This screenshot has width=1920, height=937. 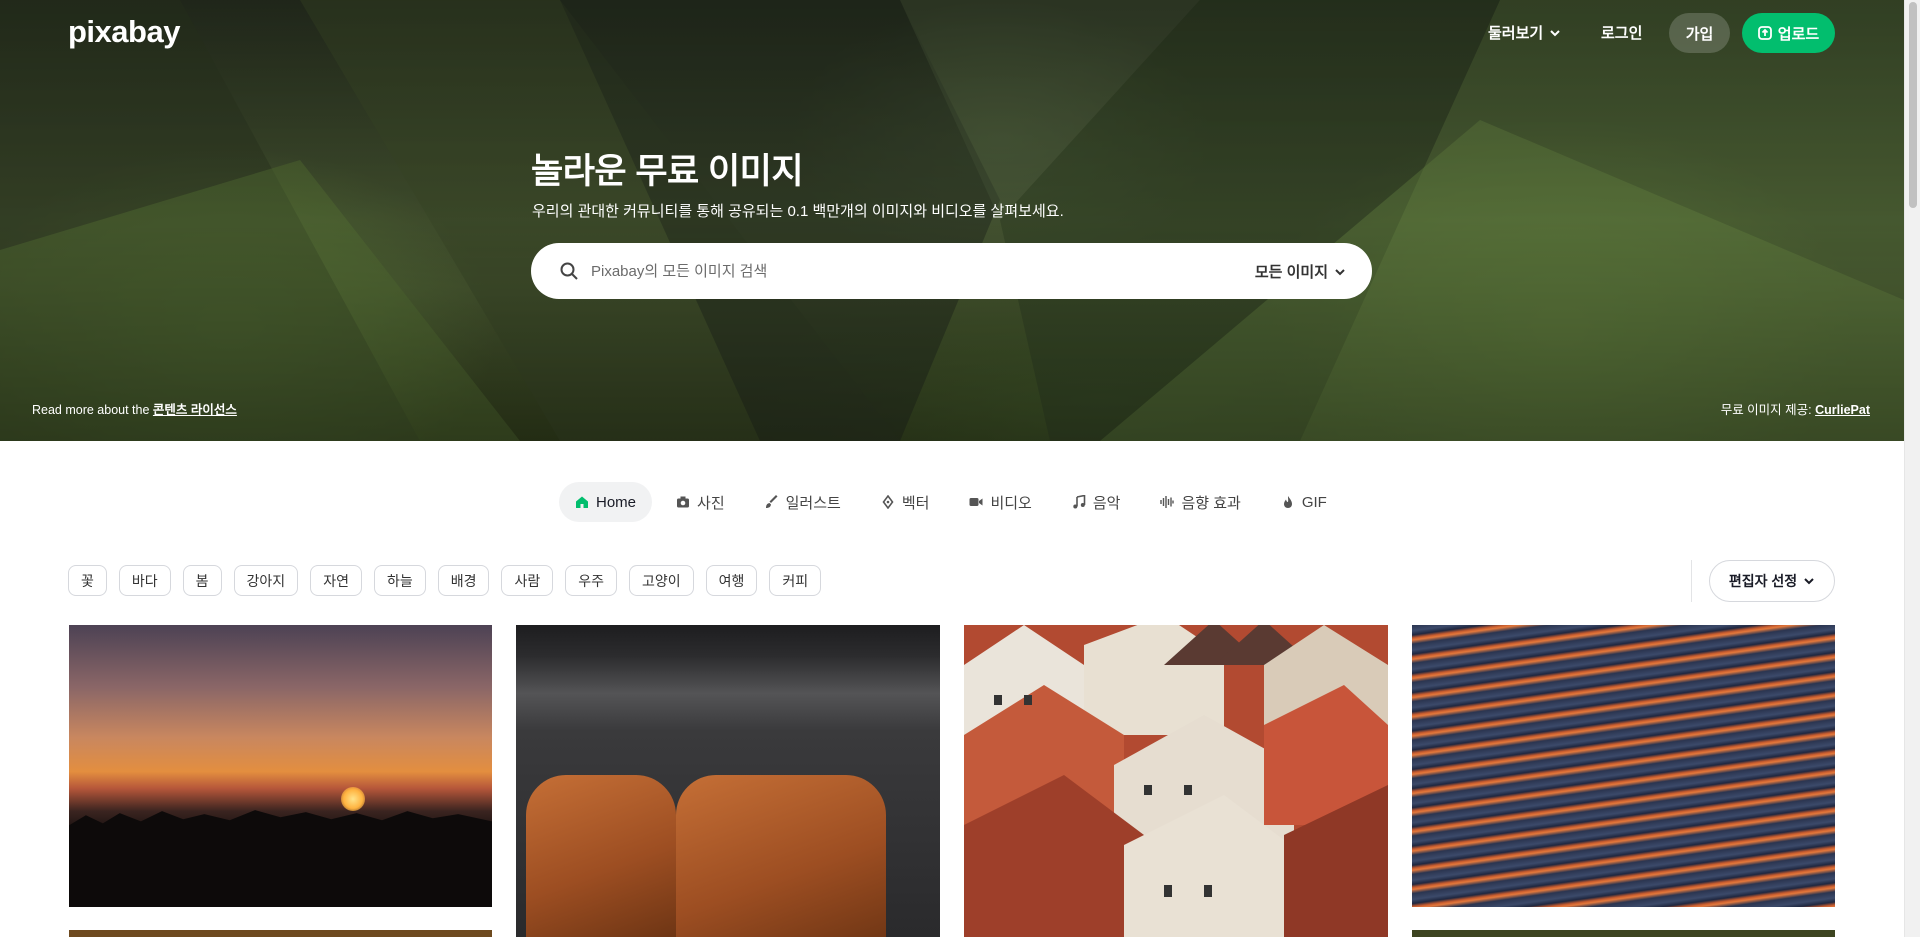 What do you see at coordinates (124, 32) in the screenshot?
I see `pixabay-logo: pixabay` at bounding box center [124, 32].